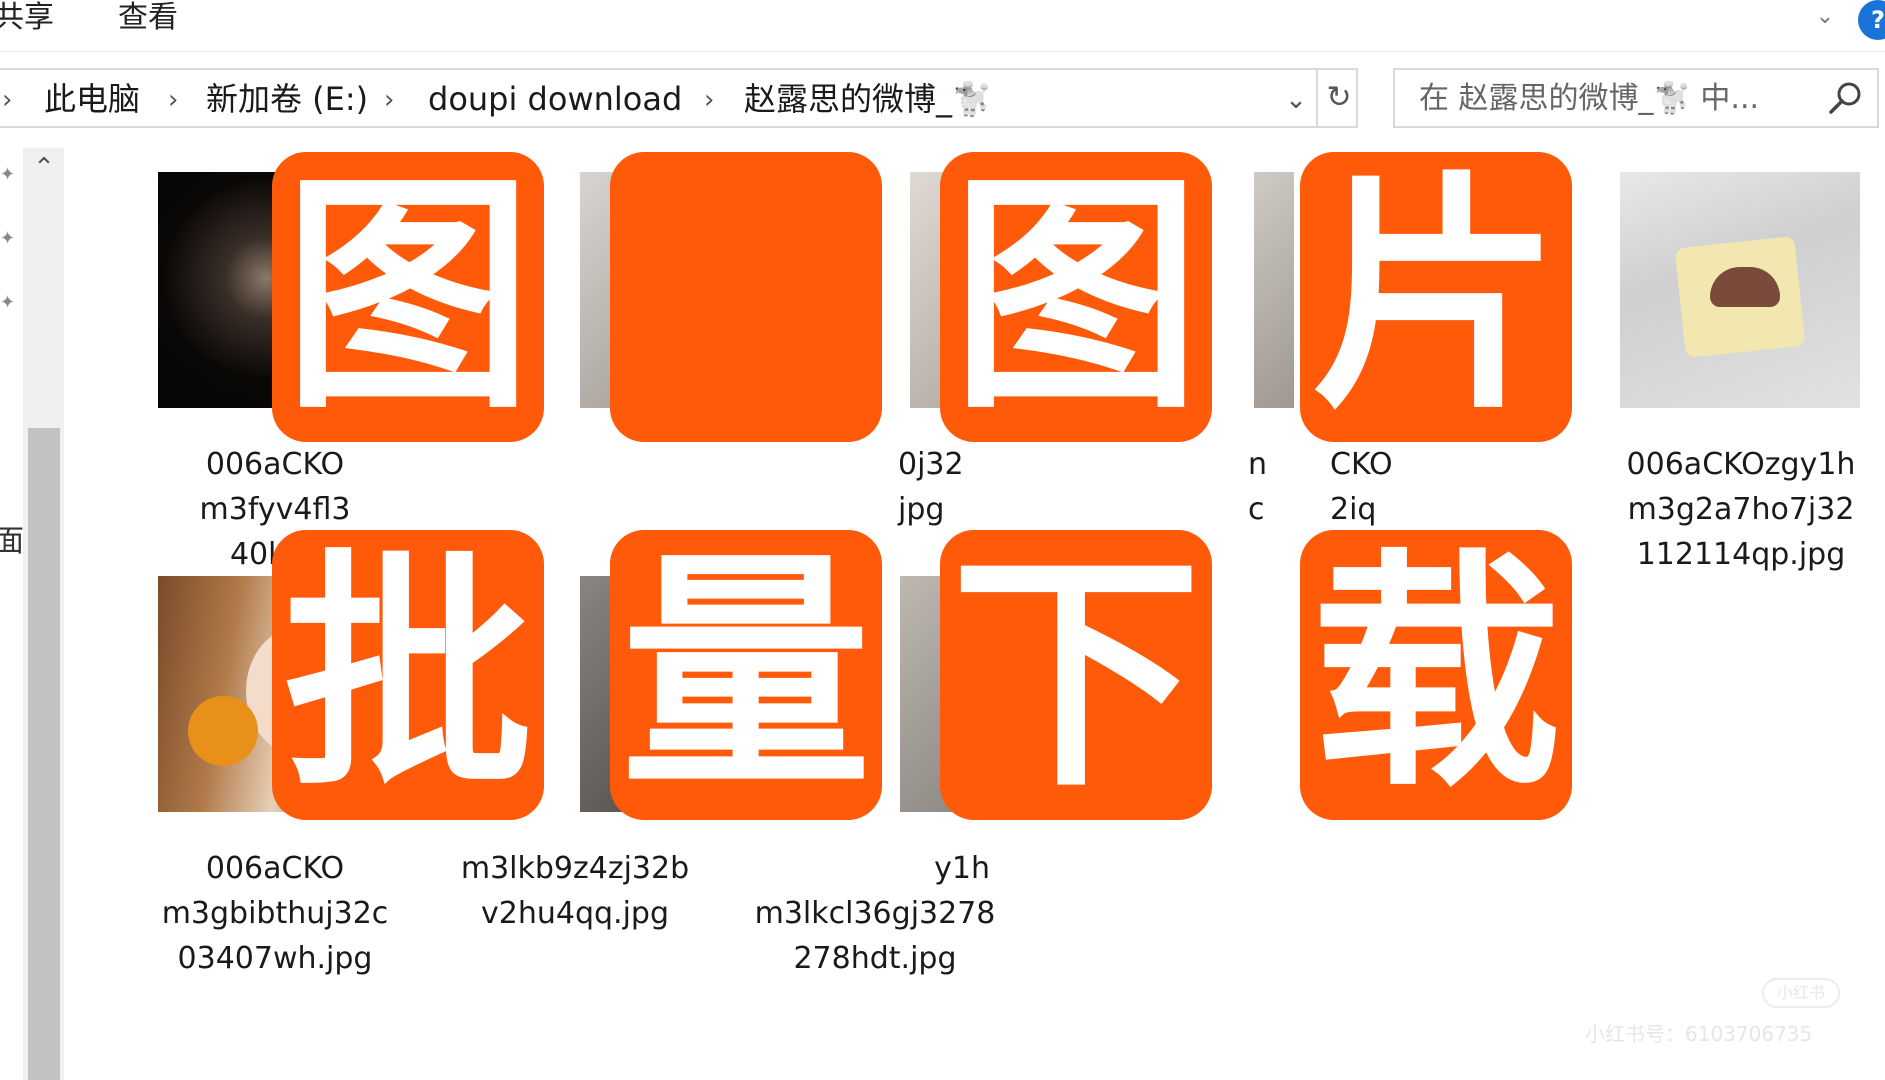 This screenshot has width=1885, height=1080. Describe the element at coordinates (12, 614) in the screenshot. I see `navigation-pane: ✦ ✦ ✦ 面` at that location.